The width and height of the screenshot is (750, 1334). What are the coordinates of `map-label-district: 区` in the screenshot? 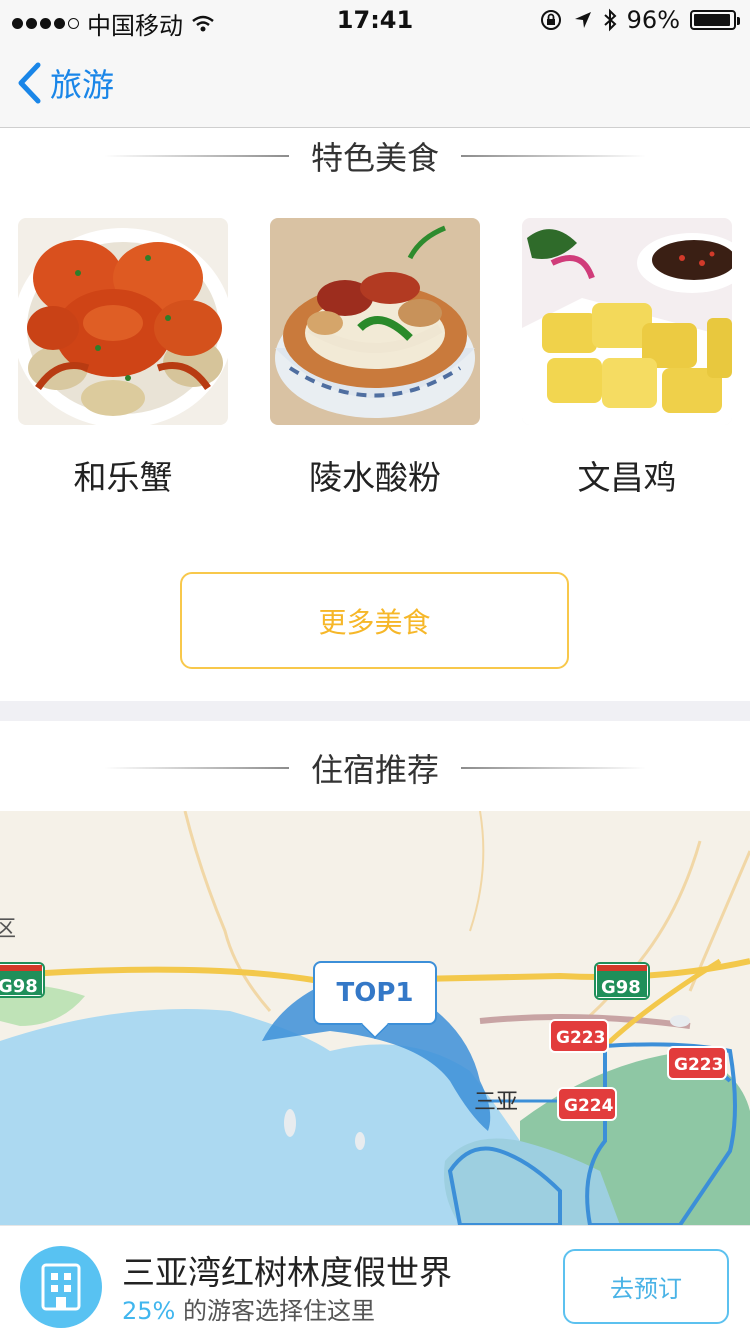 It's located at (8, 929).